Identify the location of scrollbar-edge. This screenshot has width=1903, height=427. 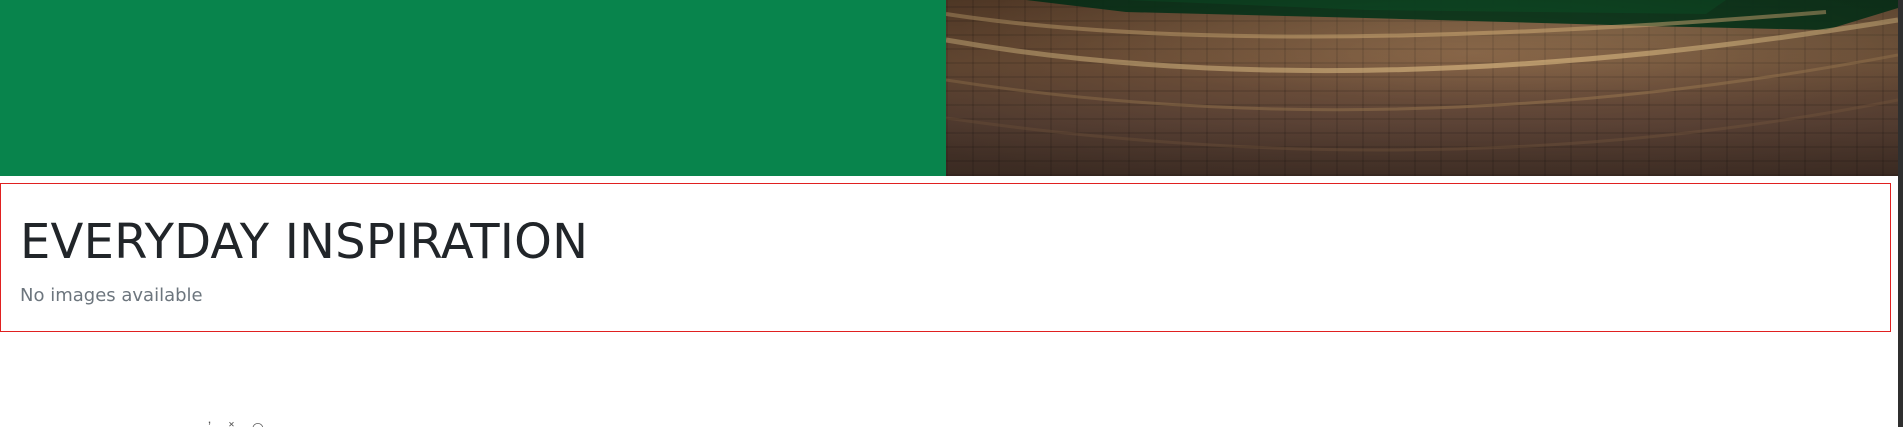
(1900, 213).